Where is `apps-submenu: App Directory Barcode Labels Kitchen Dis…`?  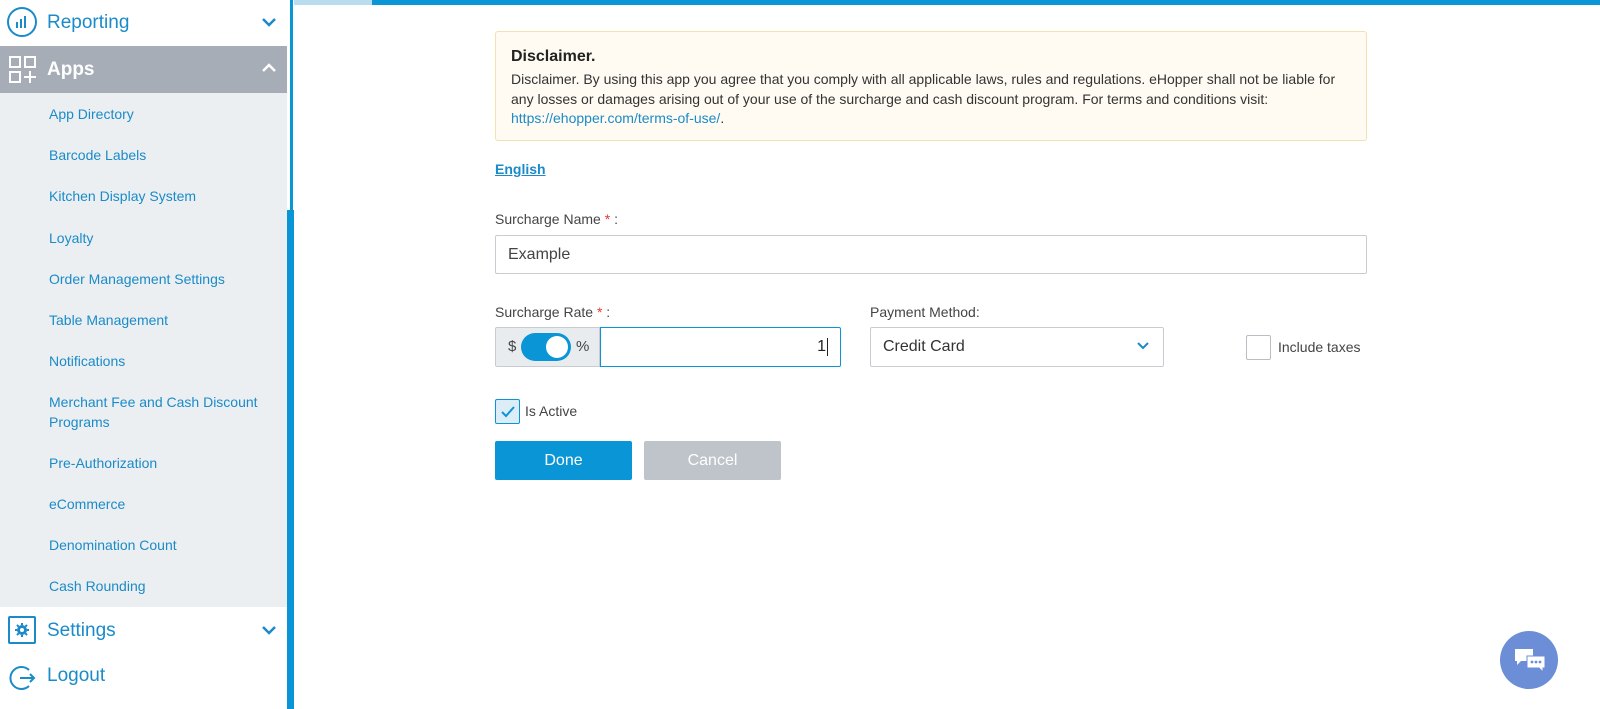
apps-submenu: App Directory Barcode Labels Kitchen Dis… is located at coordinates (143, 350).